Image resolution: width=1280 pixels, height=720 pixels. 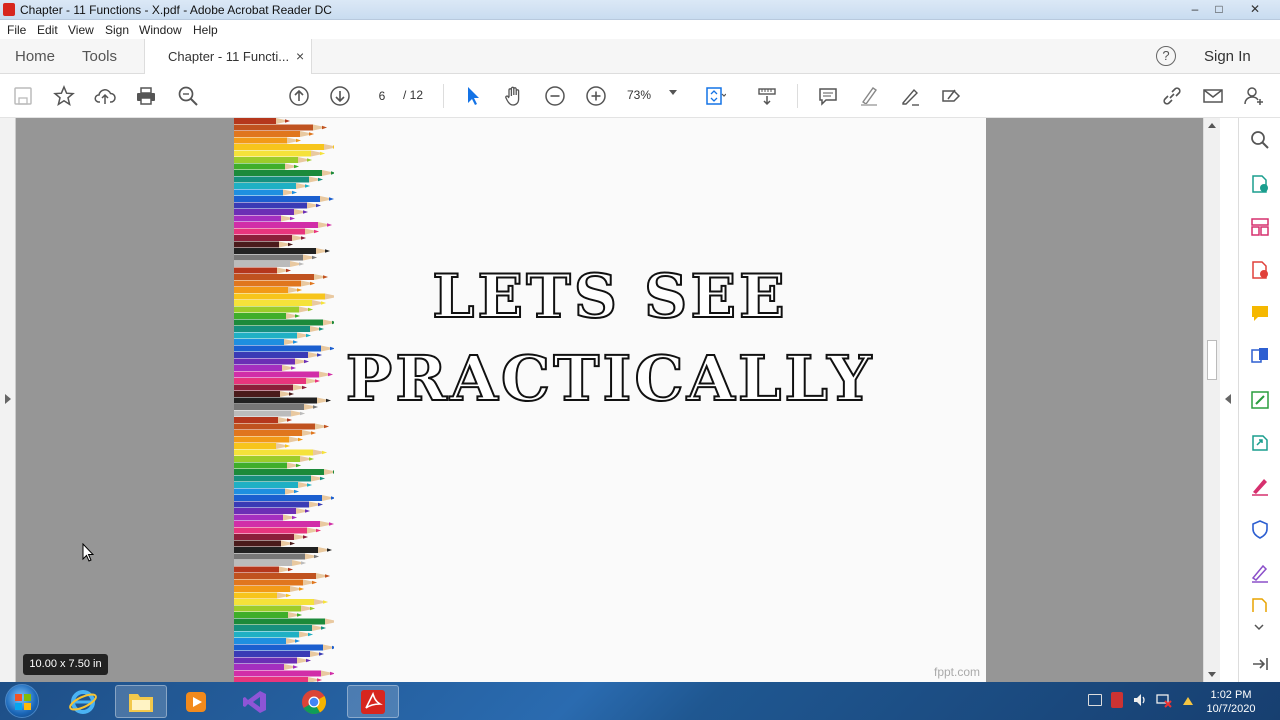 What do you see at coordinates (205, 30) in the screenshot?
I see `menu-help: Help` at bounding box center [205, 30].